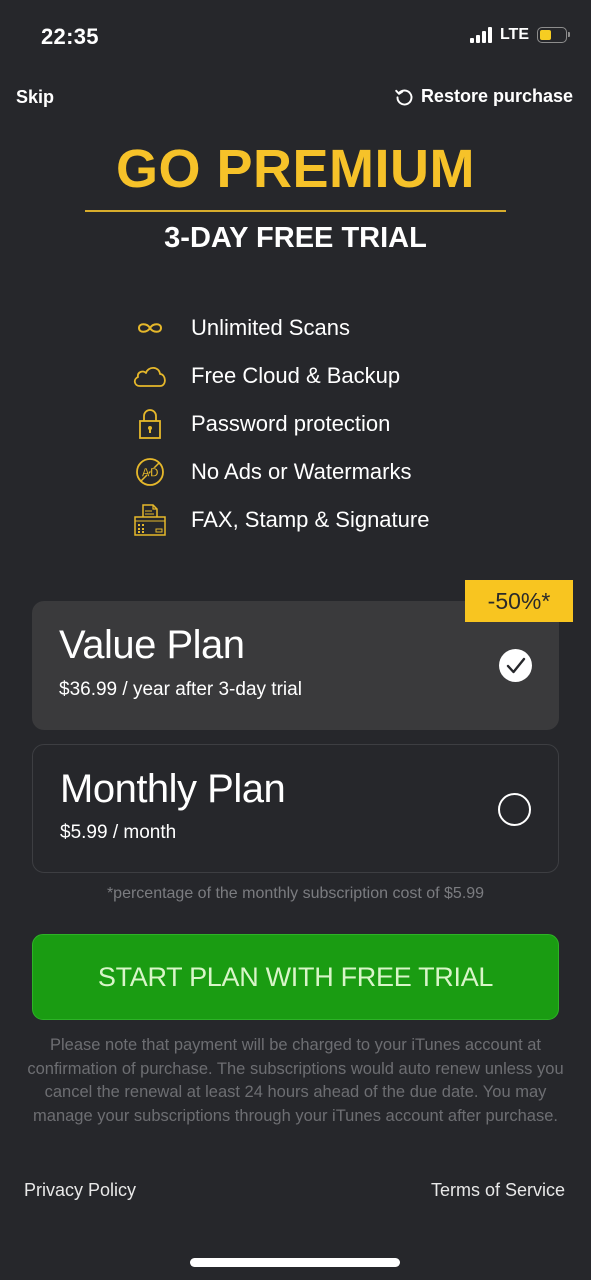  I want to click on restore-purchase-button: Restore purchase, so click(483, 96).